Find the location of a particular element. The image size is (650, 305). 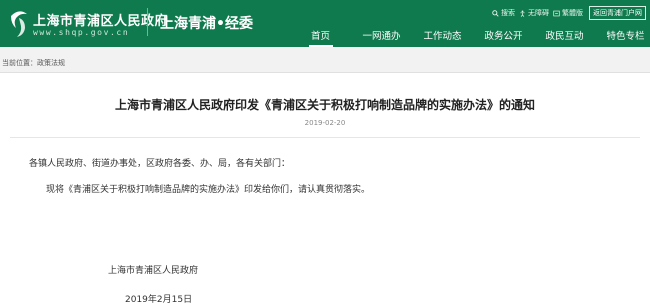

breadcrumb: 当前位置：政策法规 is located at coordinates (33, 63).